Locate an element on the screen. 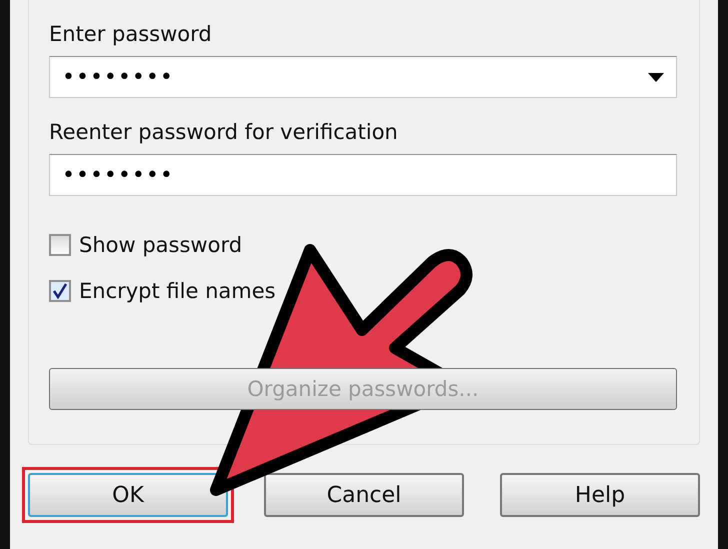 This screenshot has height=549, width=728. field-label: Enter password is located at coordinates (131, 34).